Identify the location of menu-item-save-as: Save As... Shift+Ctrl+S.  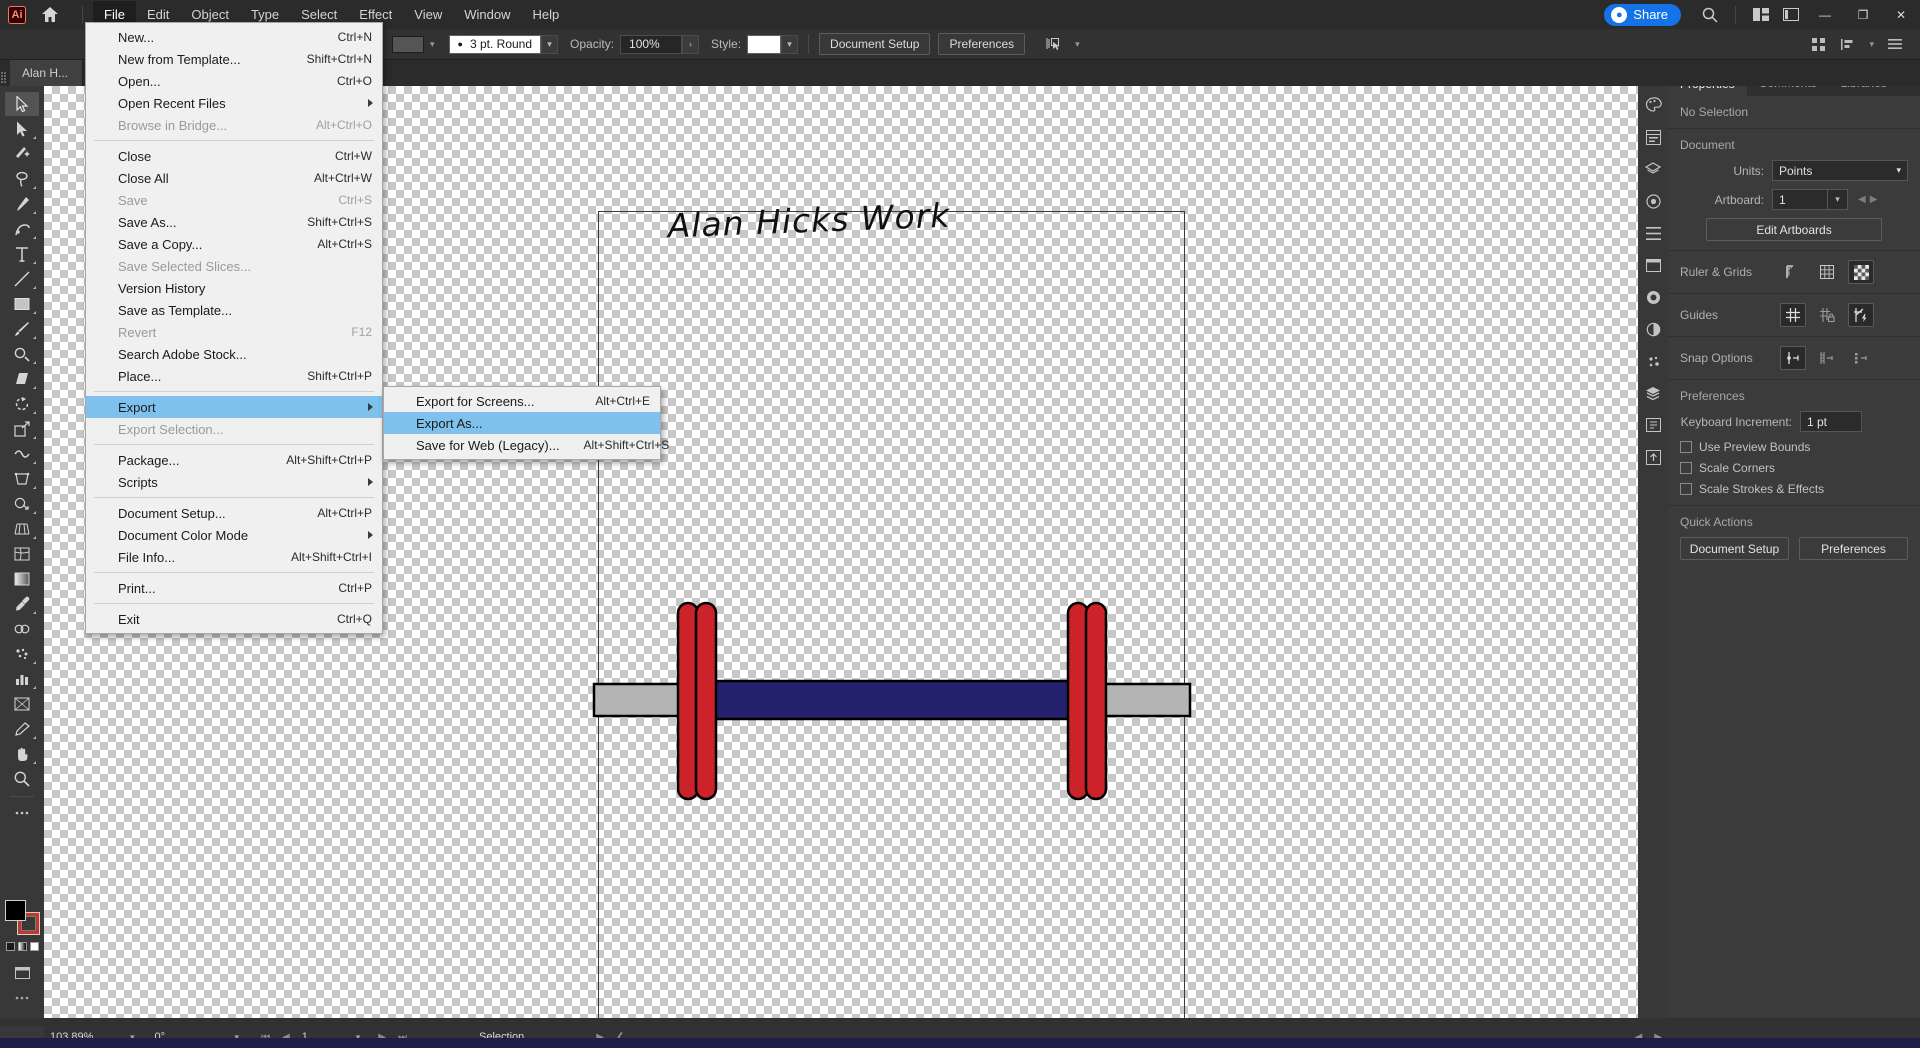
(234, 222).